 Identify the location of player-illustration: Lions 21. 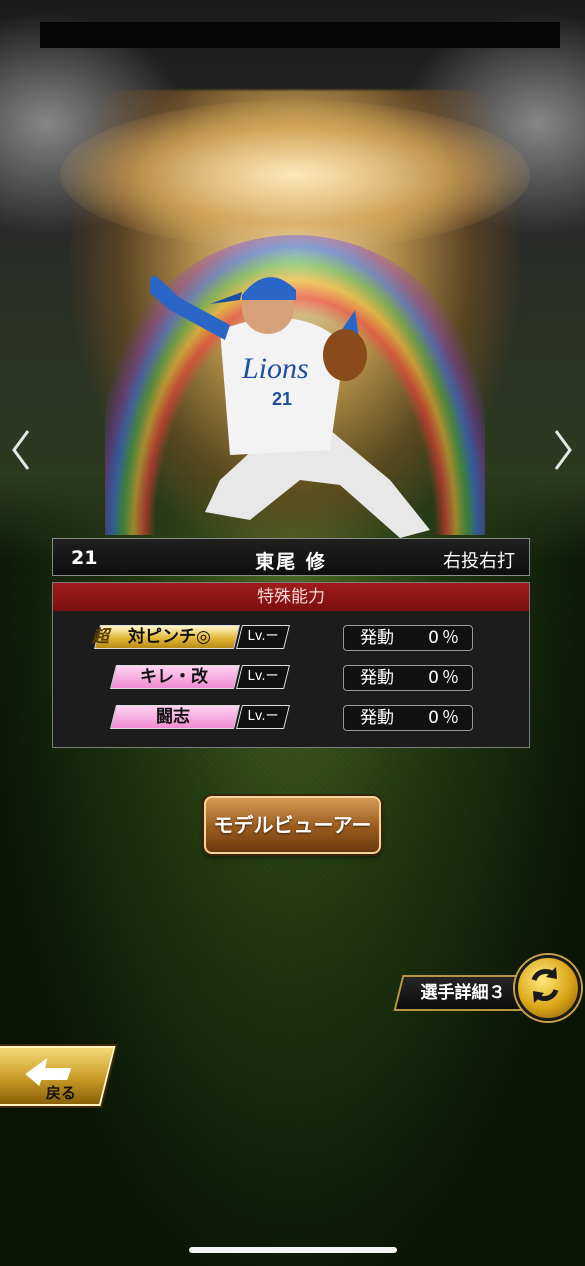
(290, 406).